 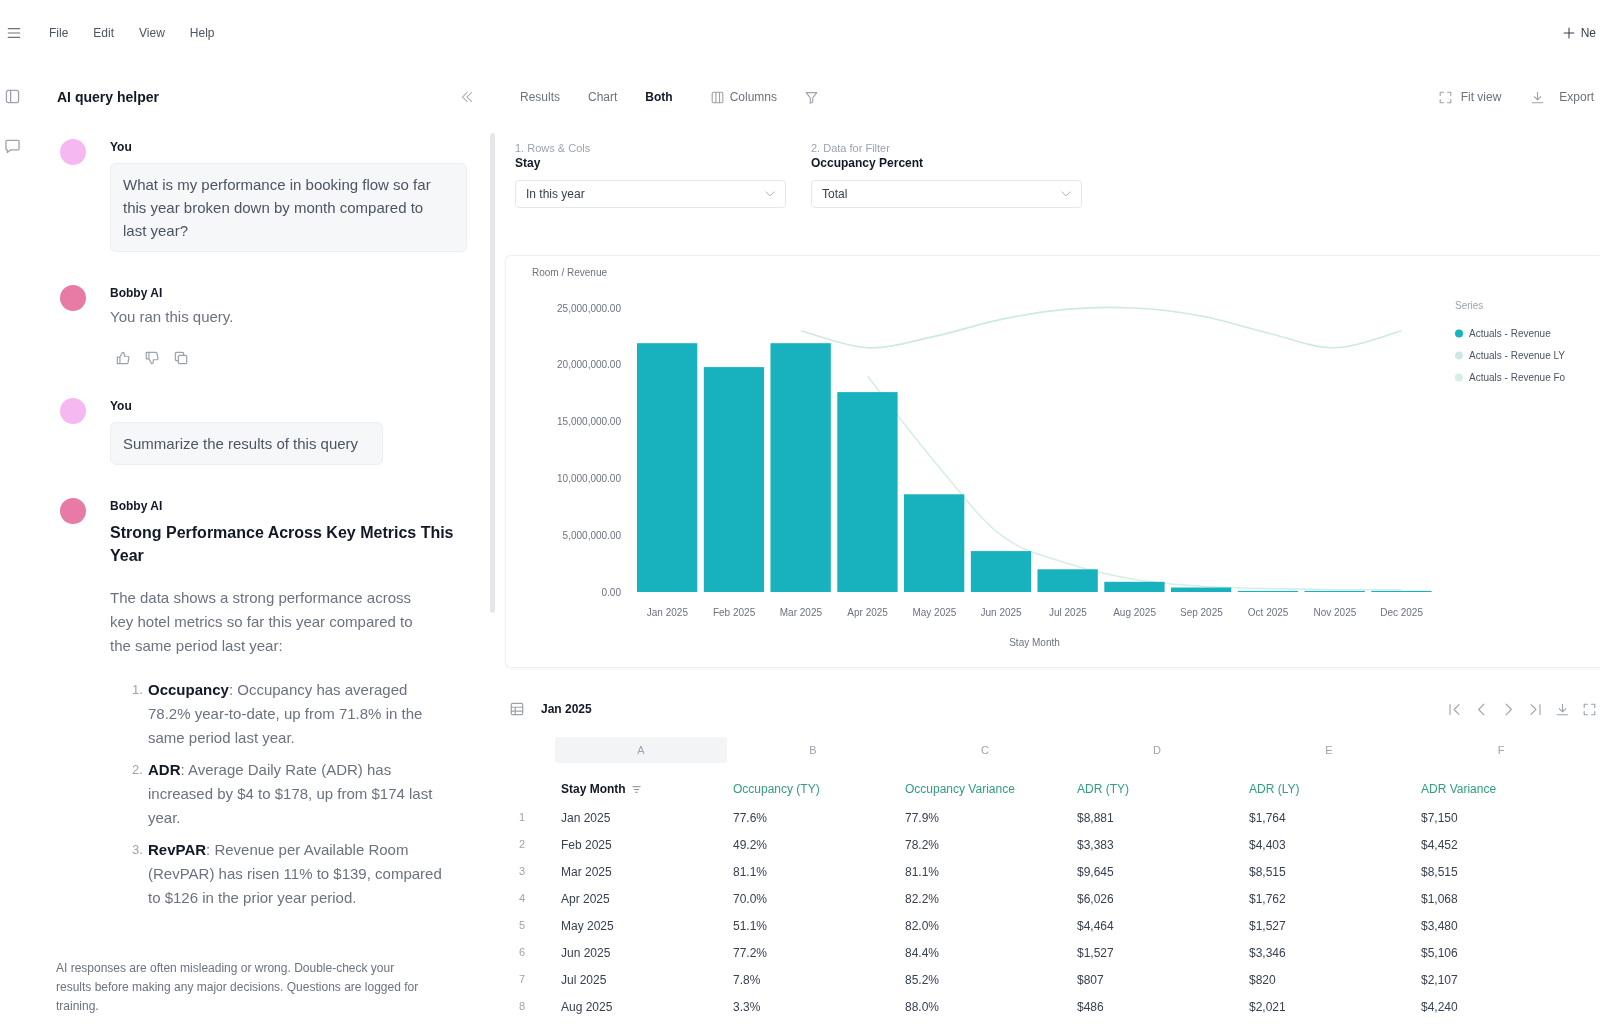 I want to click on legend-label: Actuals - Revenue Fo, so click(x=1517, y=377).